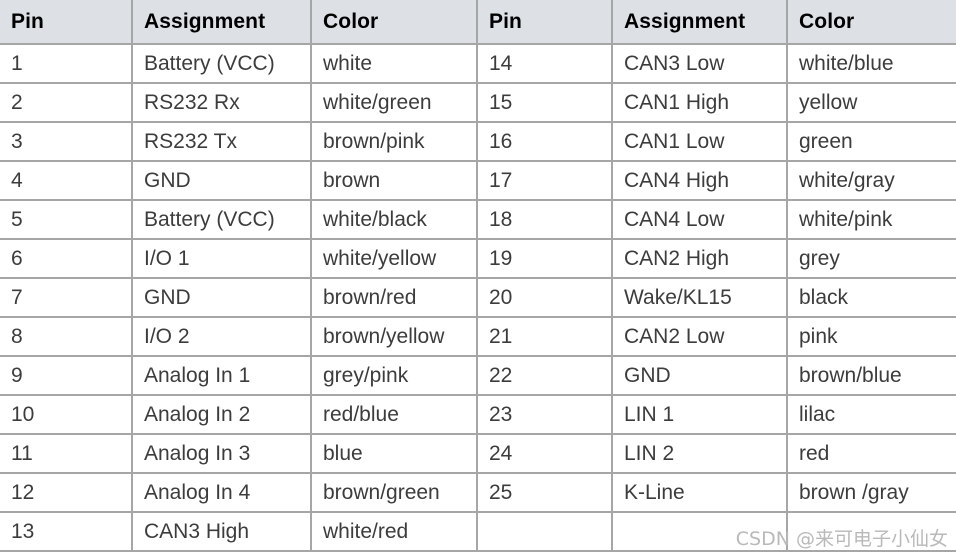 The image size is (956, 555). I want to click on table-row: 8 I/O 2 brown/yellow 21 CAN2 Low pink, so click(478, 337).